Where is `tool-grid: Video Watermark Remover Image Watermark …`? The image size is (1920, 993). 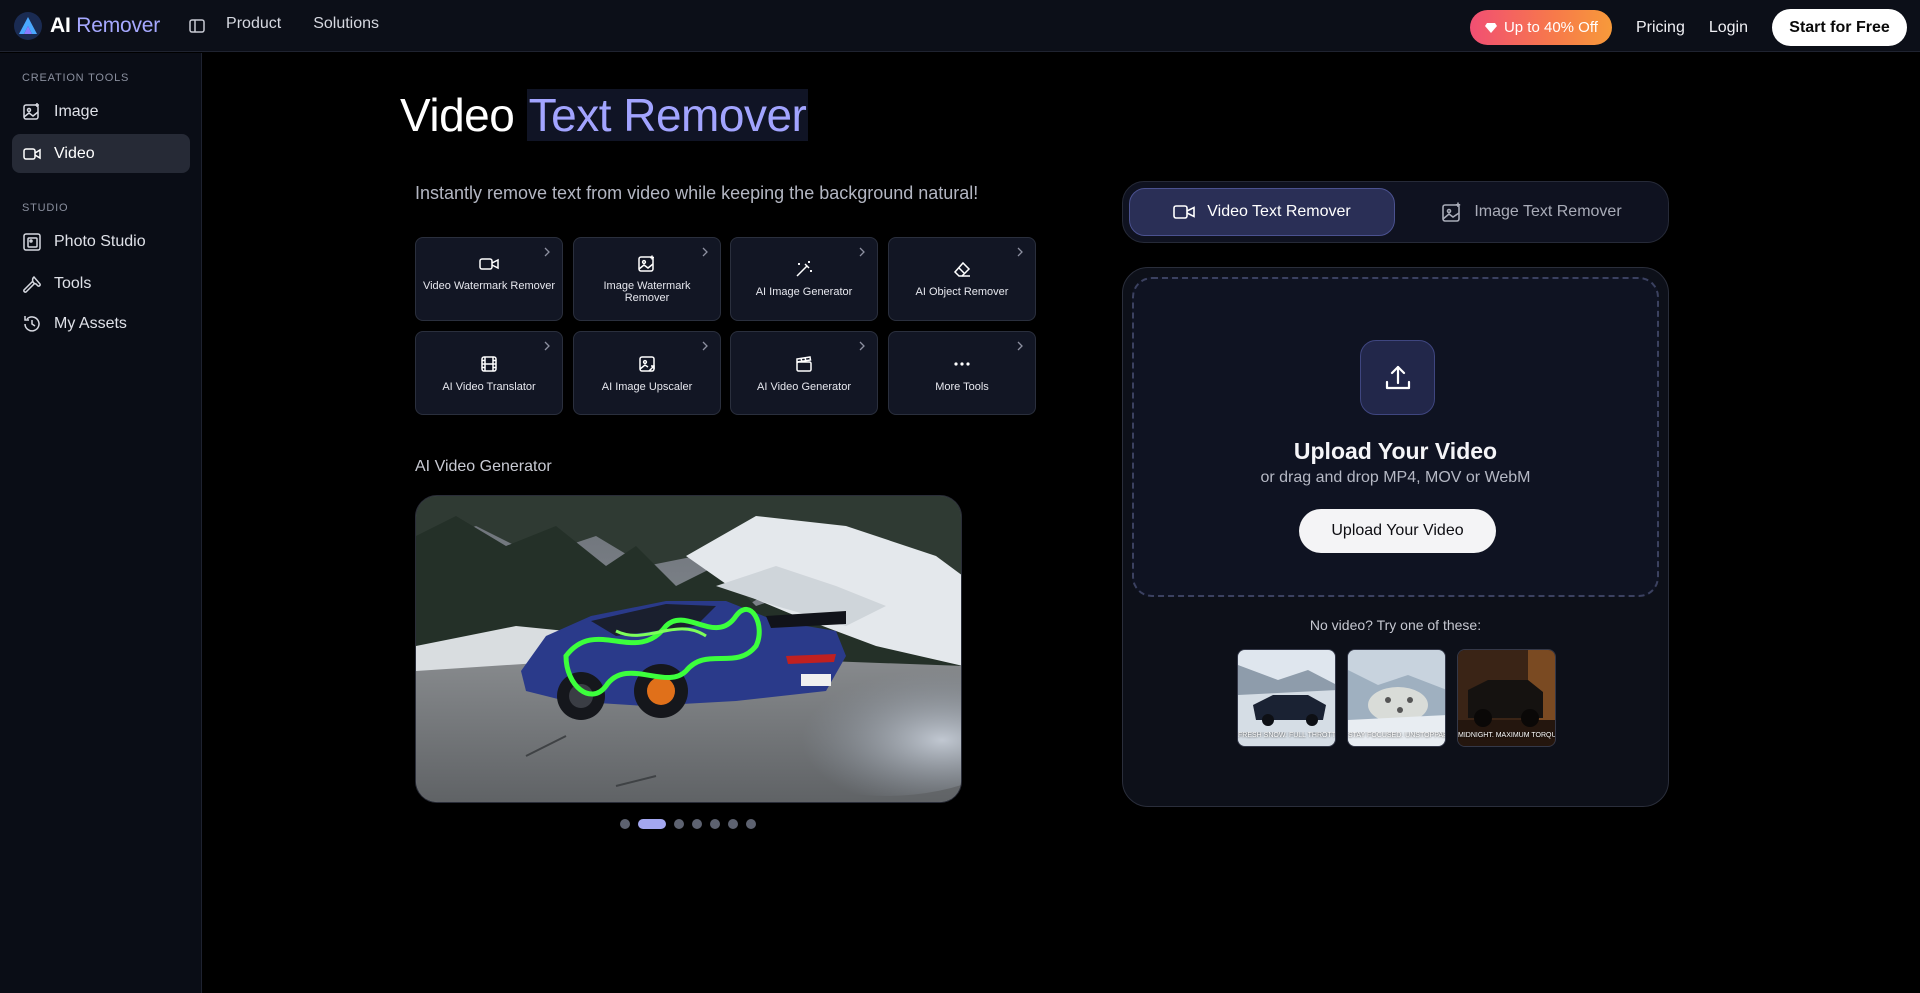 tool-grid: Video Watermark Remover Image Watermark … is located at coordinates (725, 326).